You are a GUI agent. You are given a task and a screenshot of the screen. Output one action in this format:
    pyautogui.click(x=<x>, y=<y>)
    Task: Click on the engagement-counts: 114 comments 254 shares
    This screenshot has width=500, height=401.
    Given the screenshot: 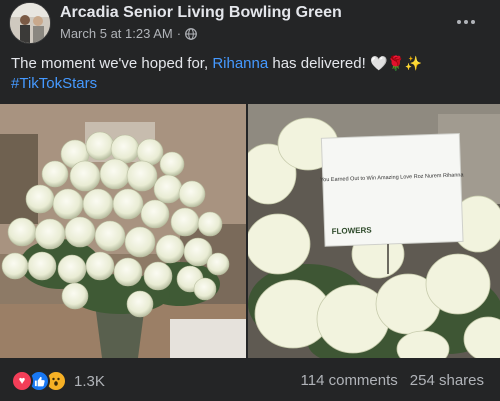 What is the action you would take?
    pyautogui.click(x=392, y=380)
    